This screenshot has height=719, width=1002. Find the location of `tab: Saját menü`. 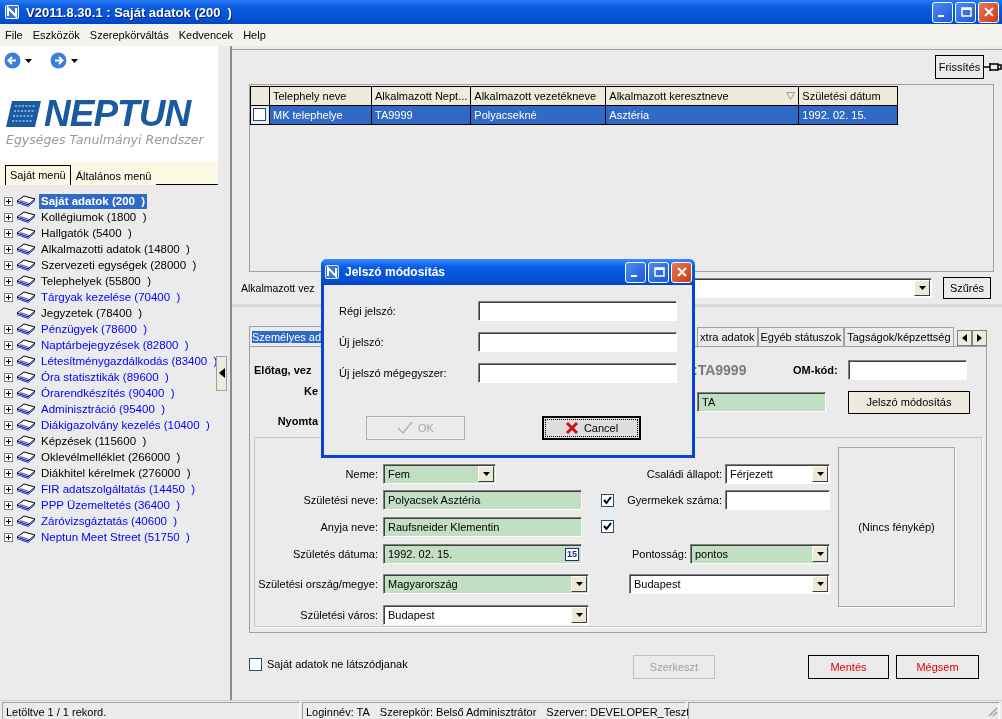

tab: Saját menü is located at coordinates (38, 175).